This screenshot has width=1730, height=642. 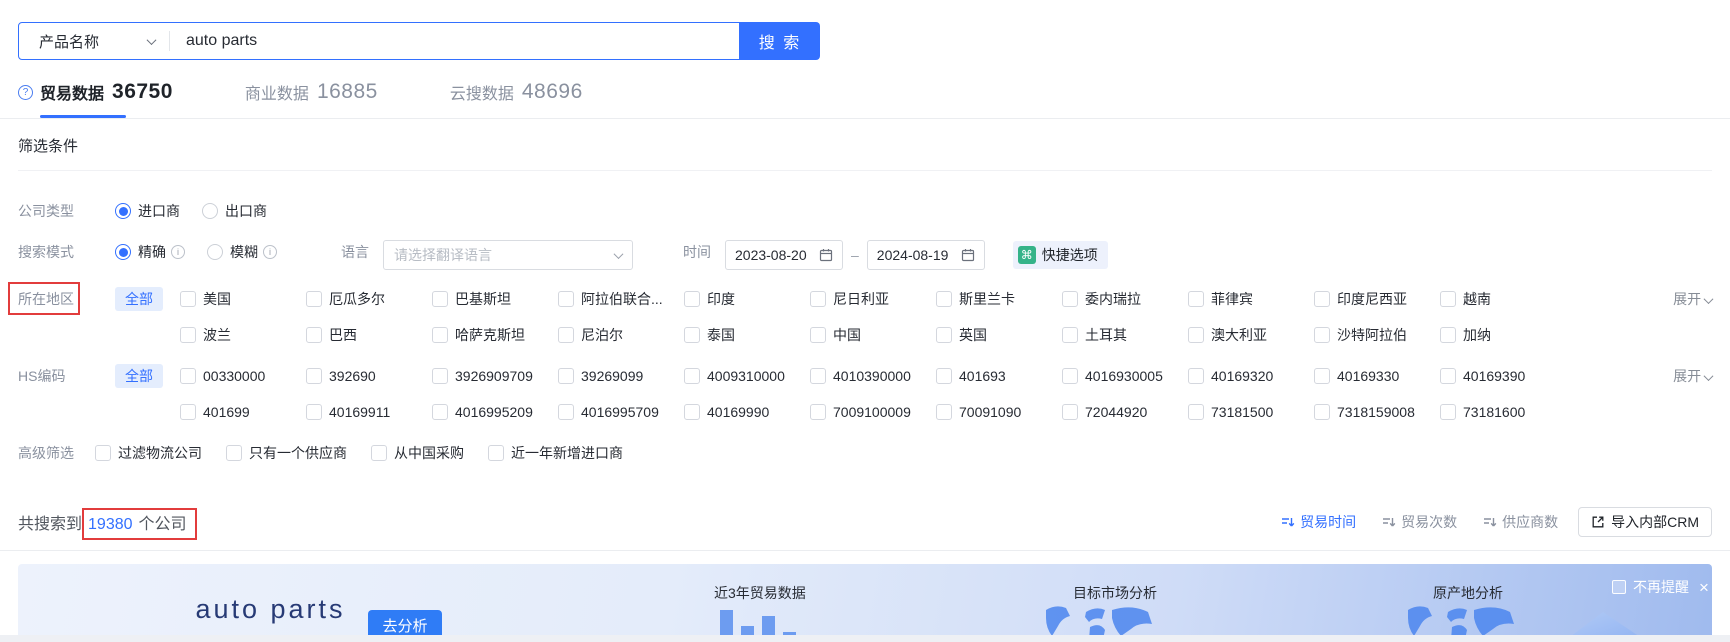 What do you see at coordinates (95, 99) in the screenshot?
I see `tab-trade-data: ? 贸易数据 36750` at bounding box center [95, 99].